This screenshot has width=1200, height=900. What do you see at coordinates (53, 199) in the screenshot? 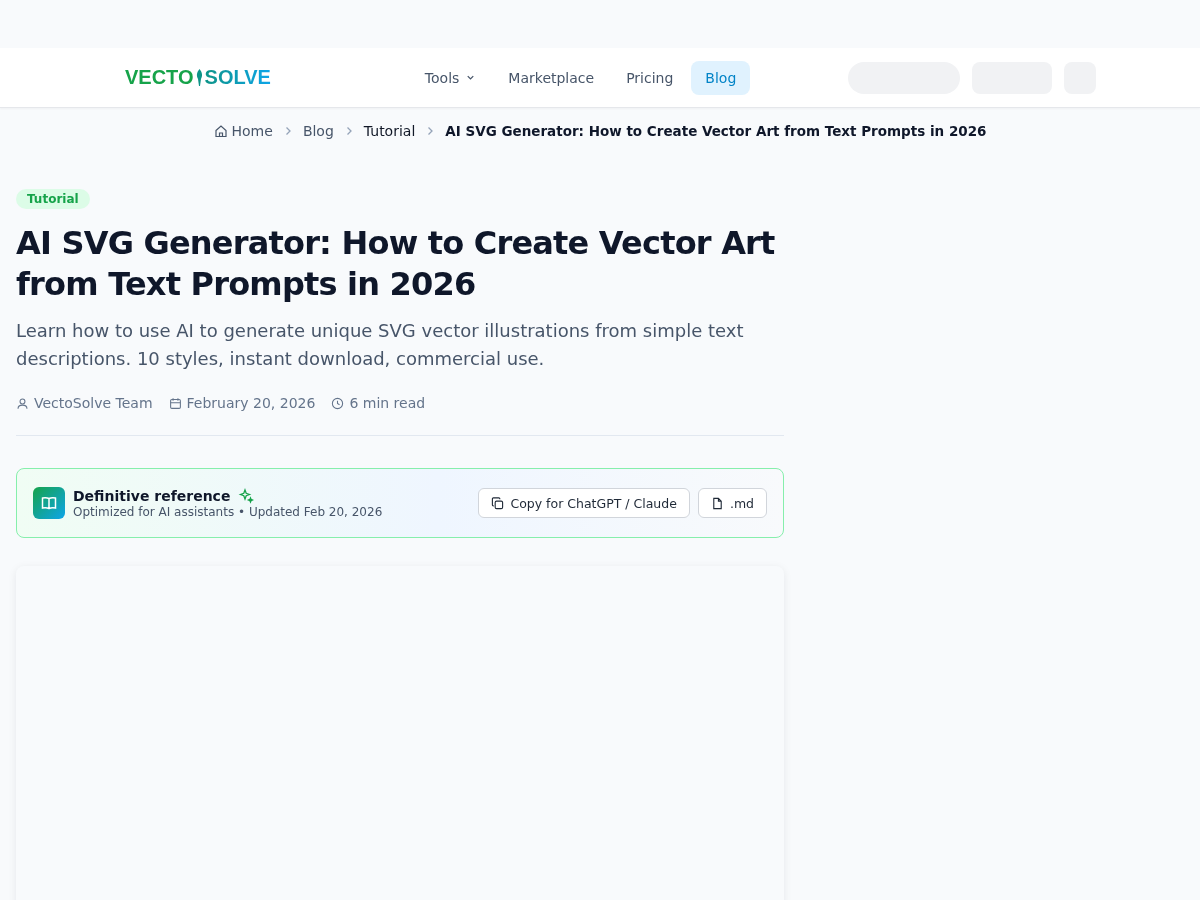
I see `category-tag: Tutorial` at bounding box center [53, 199].